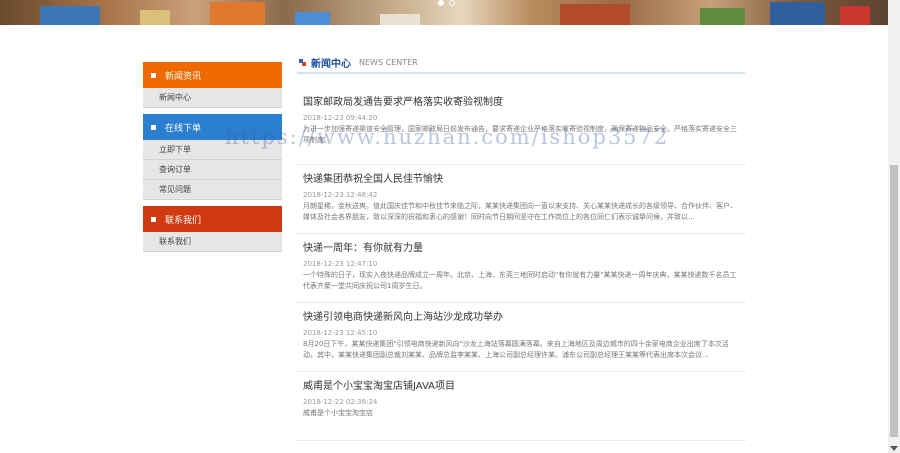  What do you see at coordinates (212, 219) in the screenshot?
I see `sidebar-heading-contact: 联系我们` at bounding box center [212, 219].